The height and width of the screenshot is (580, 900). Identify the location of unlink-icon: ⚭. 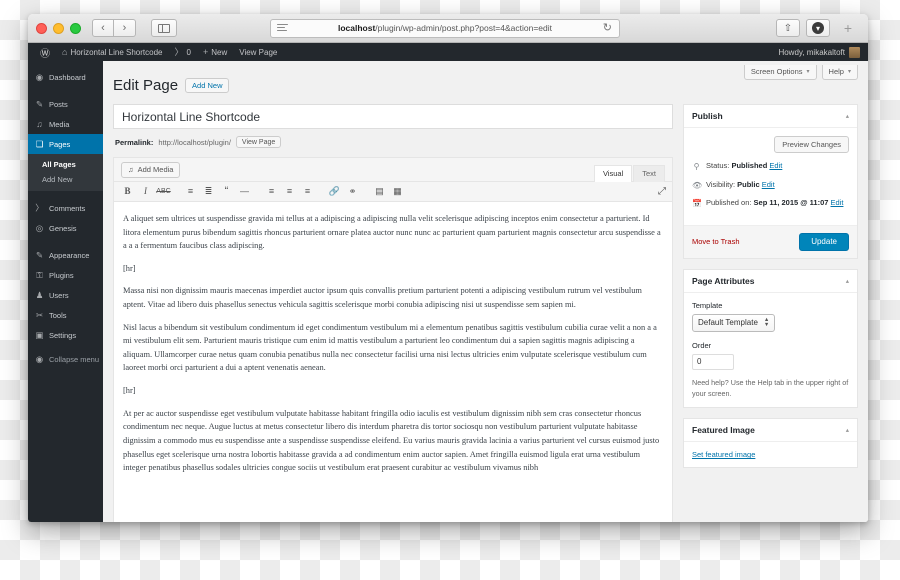
(352, 192).